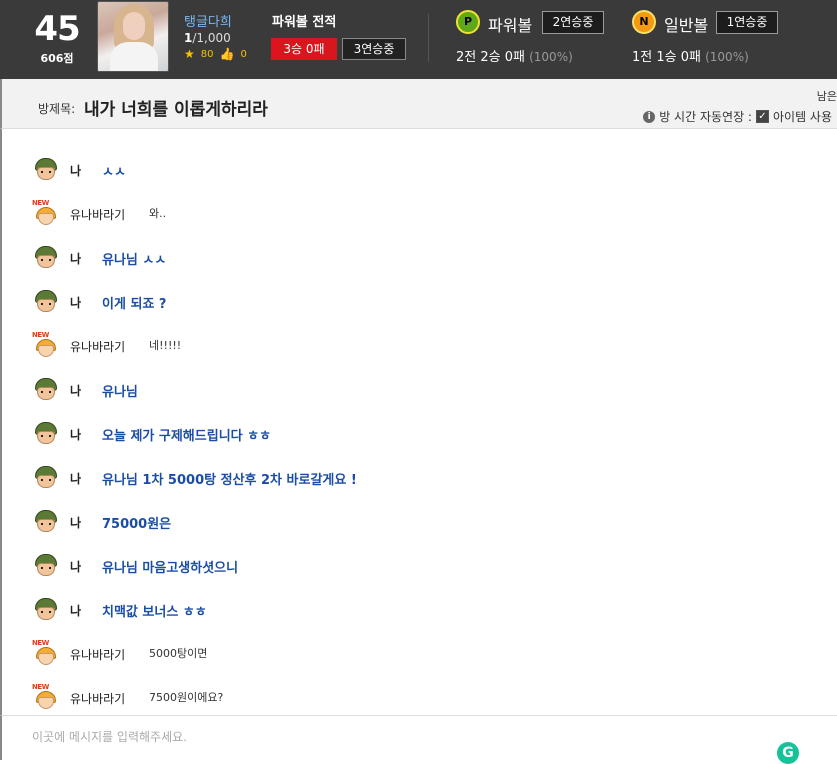 Image resolution: width=837 pixels, height=764 pixels. I want to click on chat-message: 나 이게 되죠 ?, so click(419, 317).